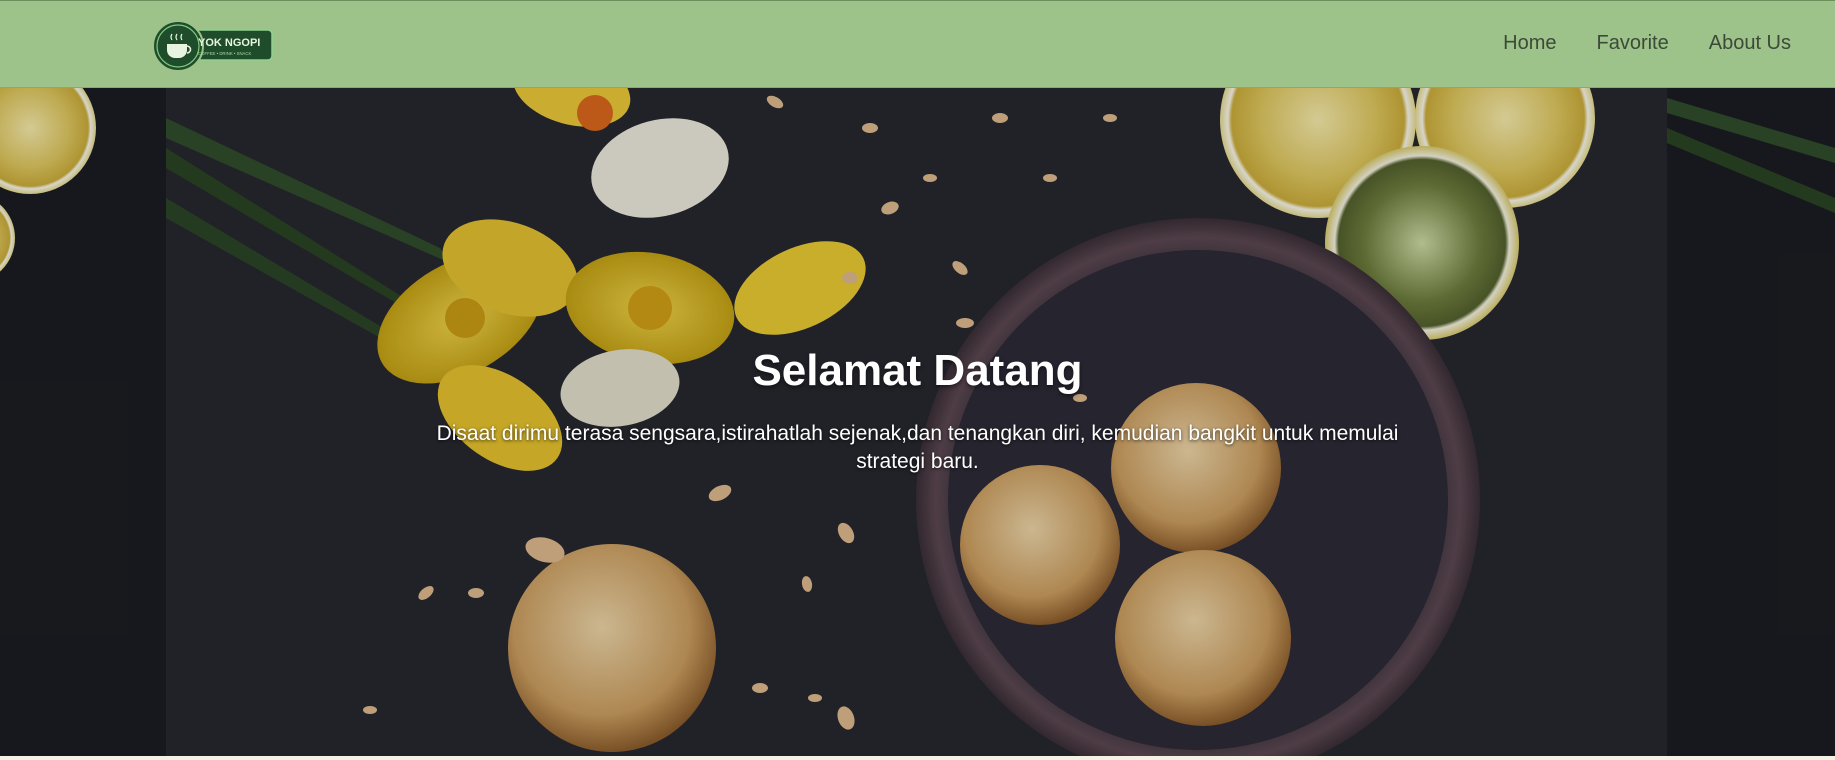 The image size is (1835, 760). Describe the element at coordinates (1529, 43) in the screenshot. I see `nav-home-link: Home` at that location.